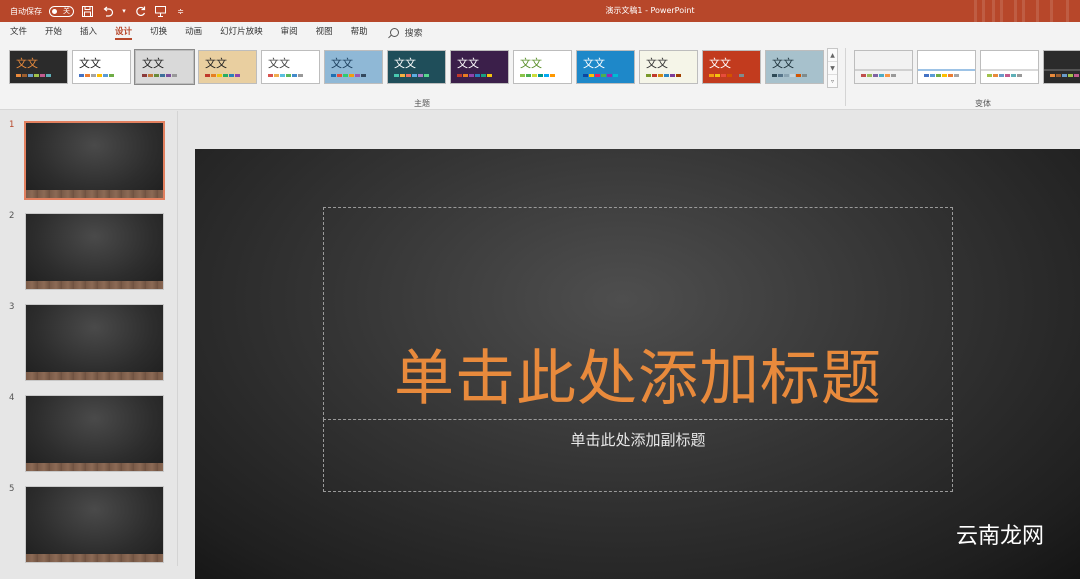 This screenshot has width=1080, height=579. I want to click on slide-thumbnail-pane: 1 2 3 4 5, so click(89, 338).